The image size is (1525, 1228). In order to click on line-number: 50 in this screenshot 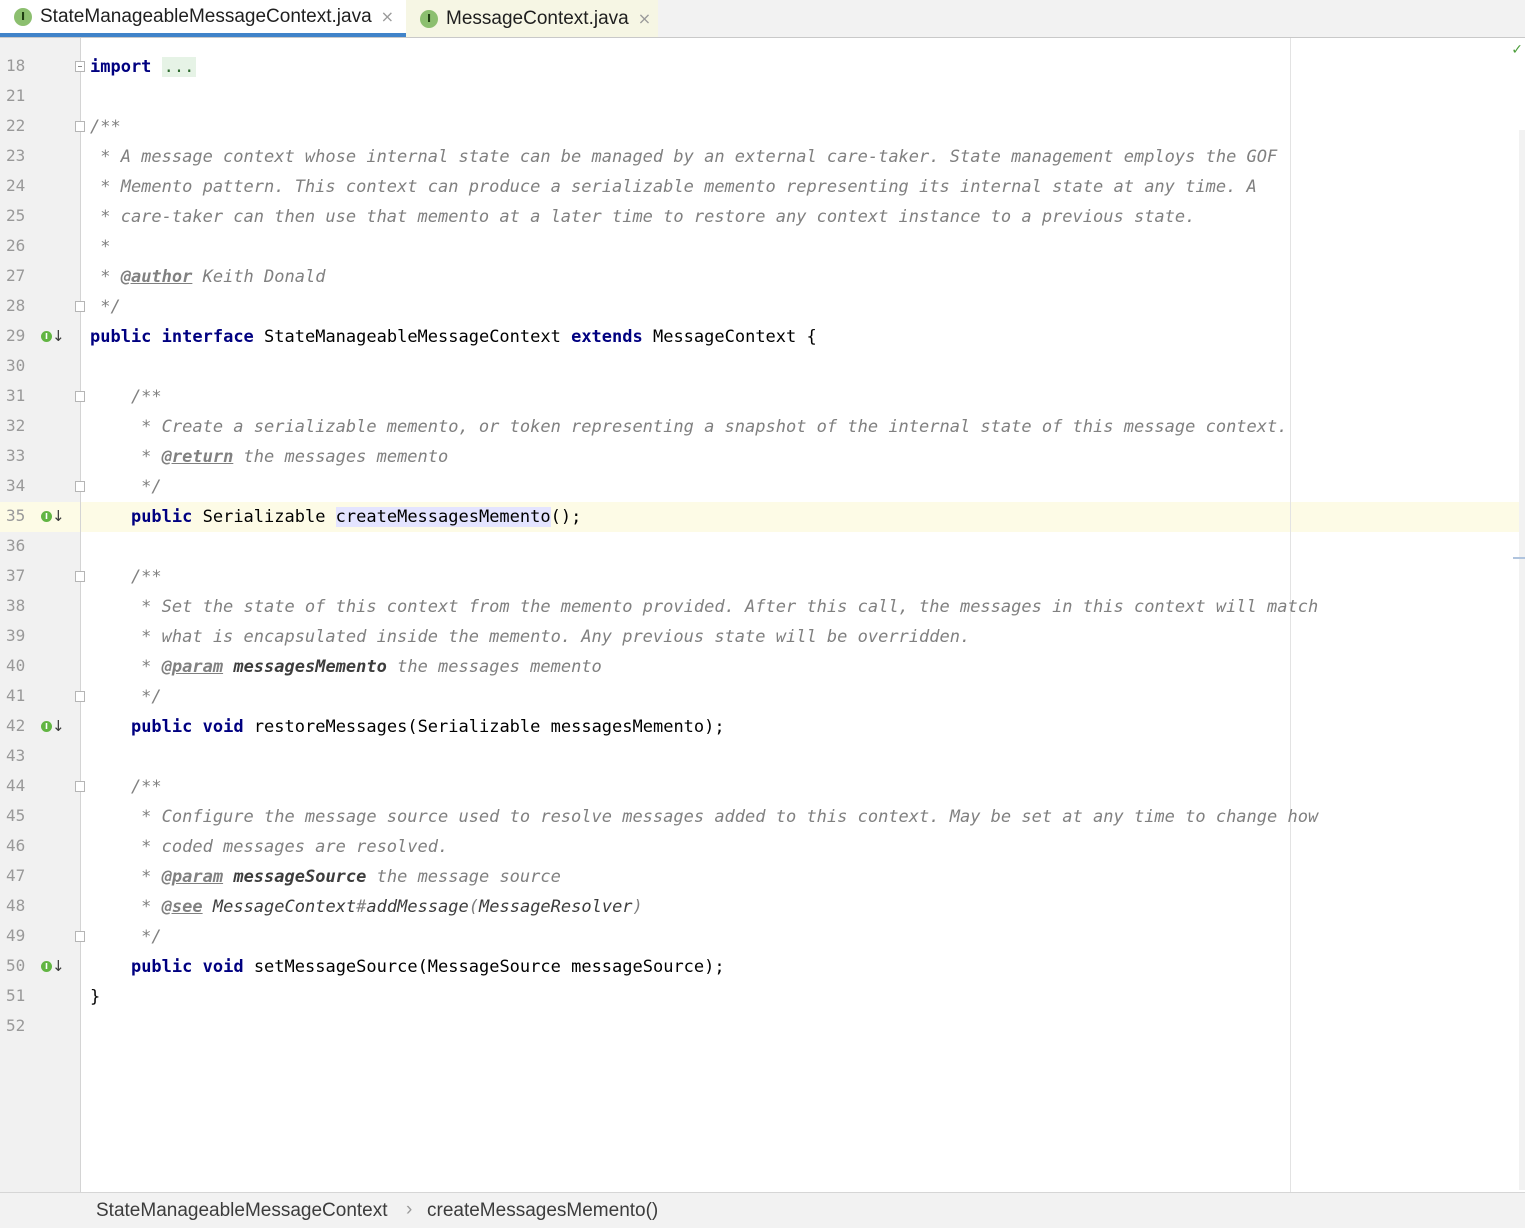, I will do `click(18, 965)`.